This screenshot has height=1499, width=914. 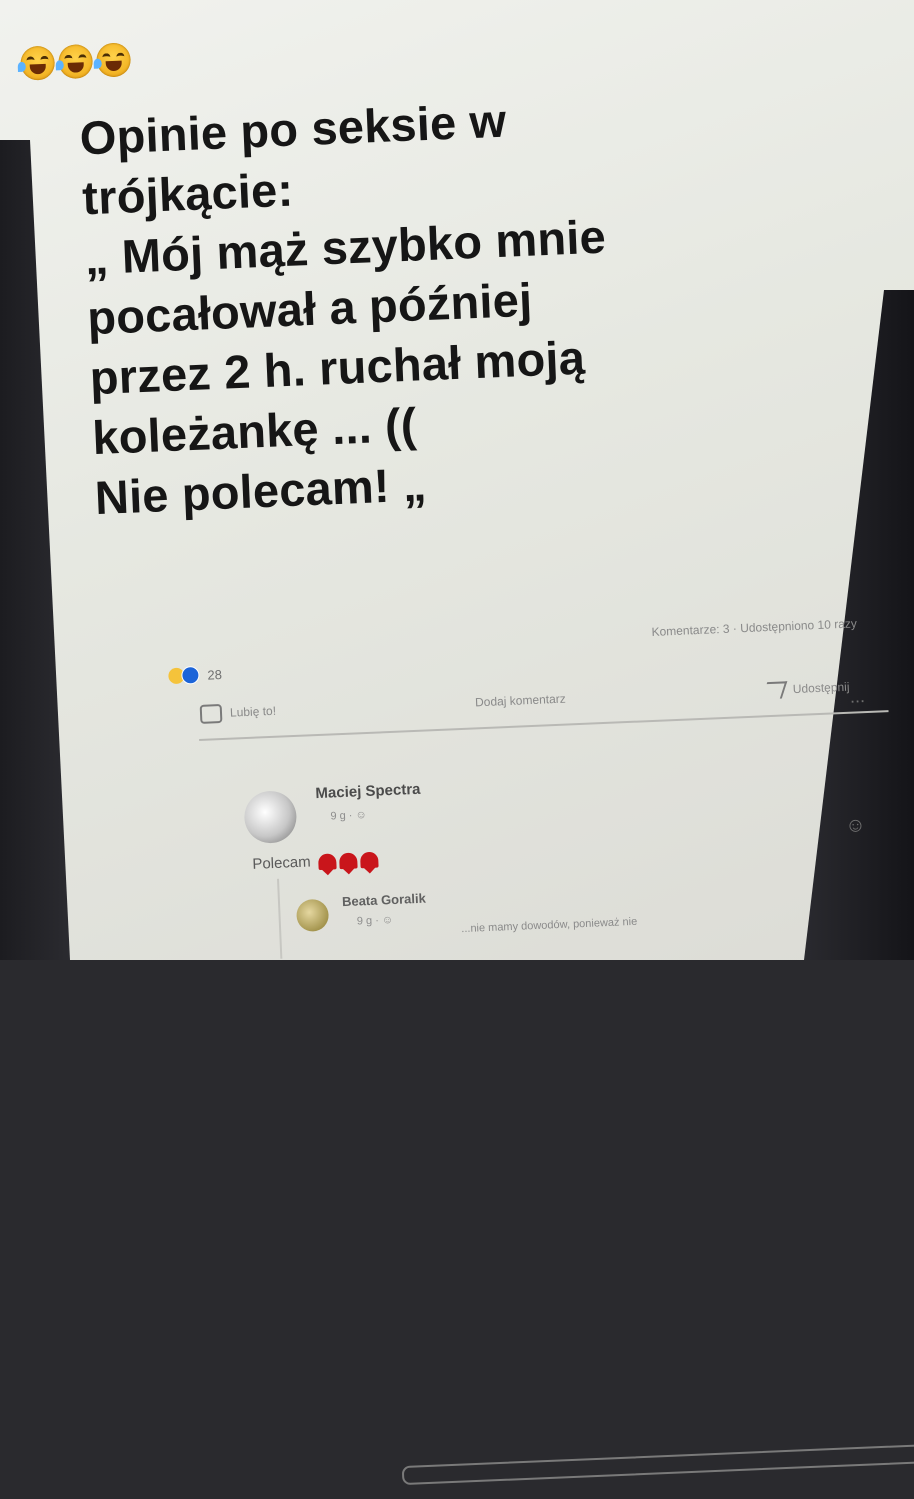 What do you see at coordinates (657, 1463) in the screenshot?
I see `speech-bubble-icon` at bounding box center [657, 1463].